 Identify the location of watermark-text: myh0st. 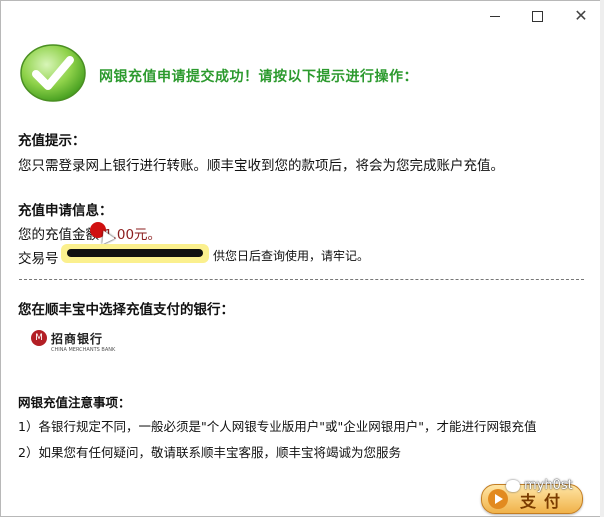
(548, 485).